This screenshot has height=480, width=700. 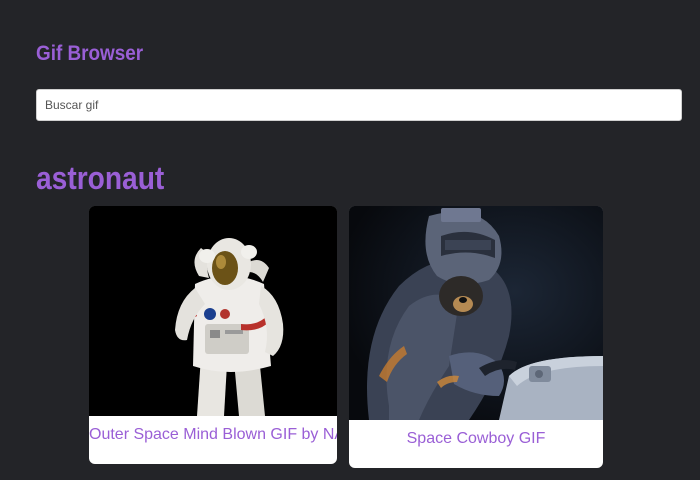 What do you see at coordinates (359, 105) in the screenshot?
I see `search-input` at bounding box center [359, 105].